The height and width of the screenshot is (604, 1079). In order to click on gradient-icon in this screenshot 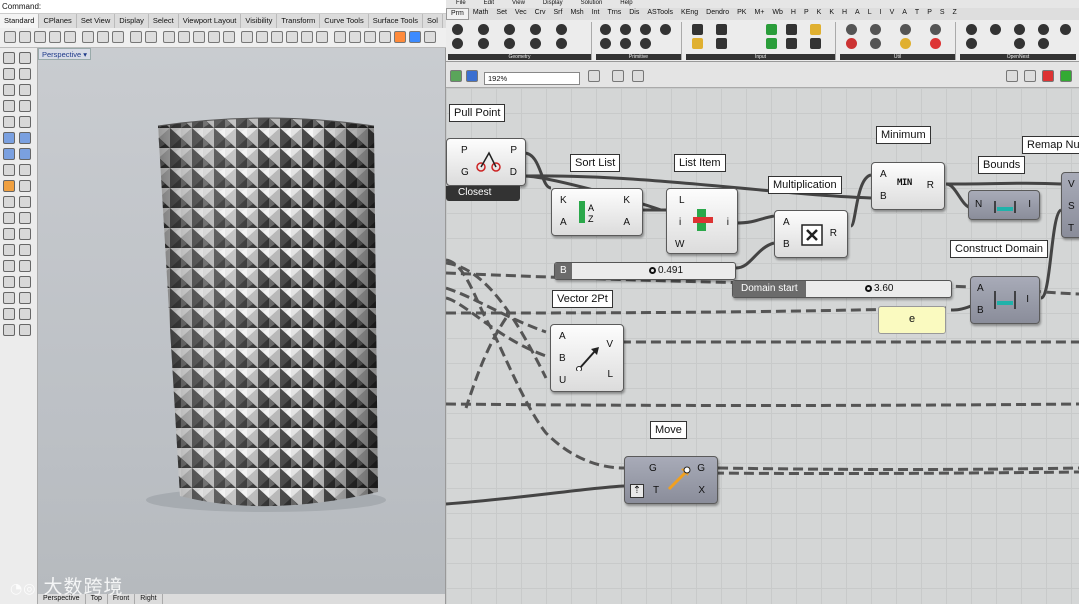, I will do `click(771, 43)`.